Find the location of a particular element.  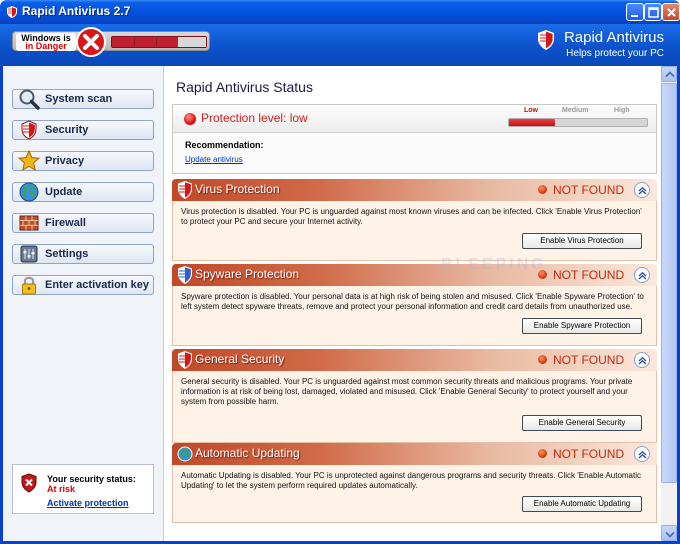

star-icon is located at coordinates (29, 160).